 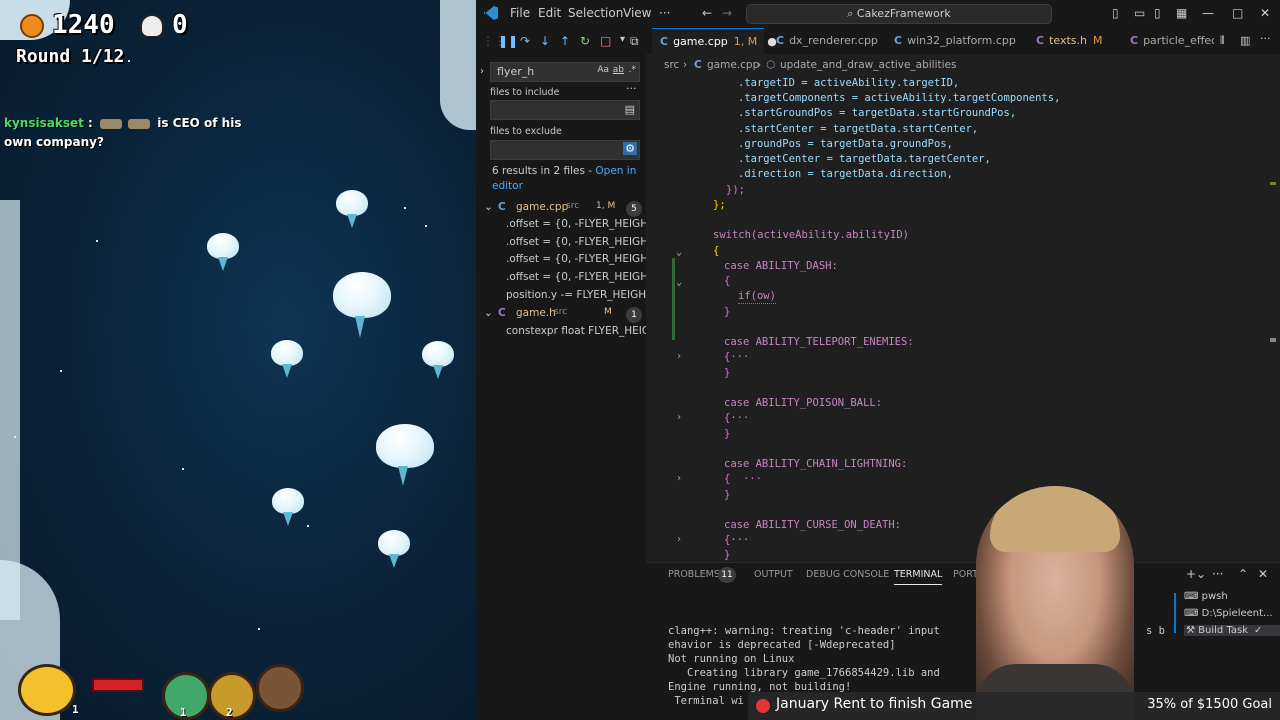 I want to click on open-editors-only-icon: ▤, so click(x=630, y=109).